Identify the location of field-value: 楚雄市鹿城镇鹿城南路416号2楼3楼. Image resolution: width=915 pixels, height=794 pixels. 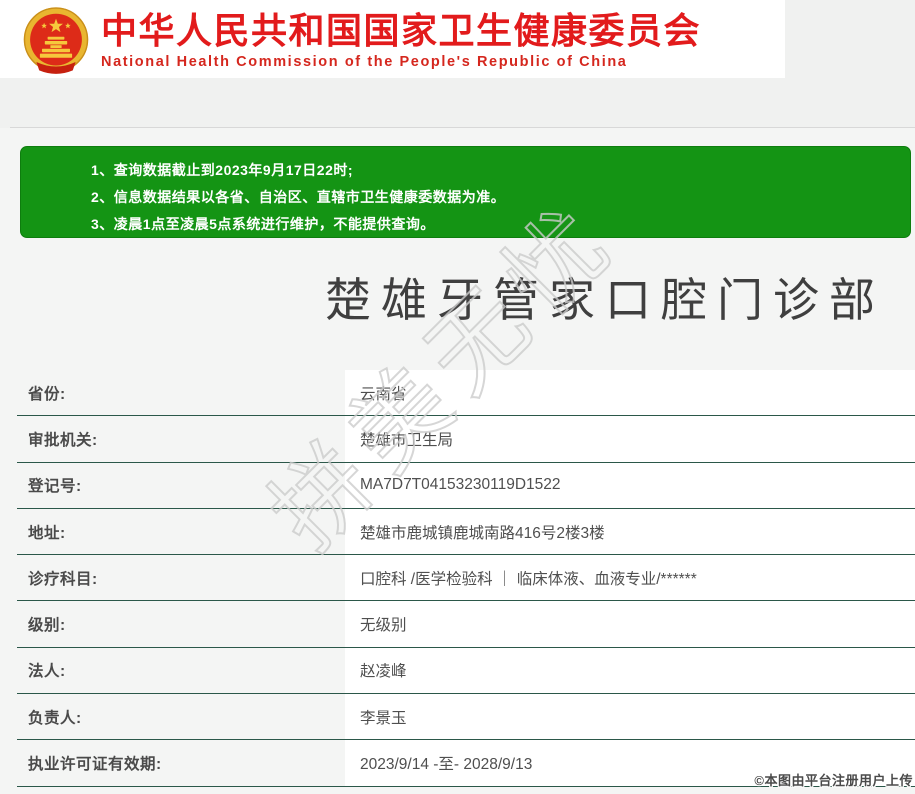
(630, 531).